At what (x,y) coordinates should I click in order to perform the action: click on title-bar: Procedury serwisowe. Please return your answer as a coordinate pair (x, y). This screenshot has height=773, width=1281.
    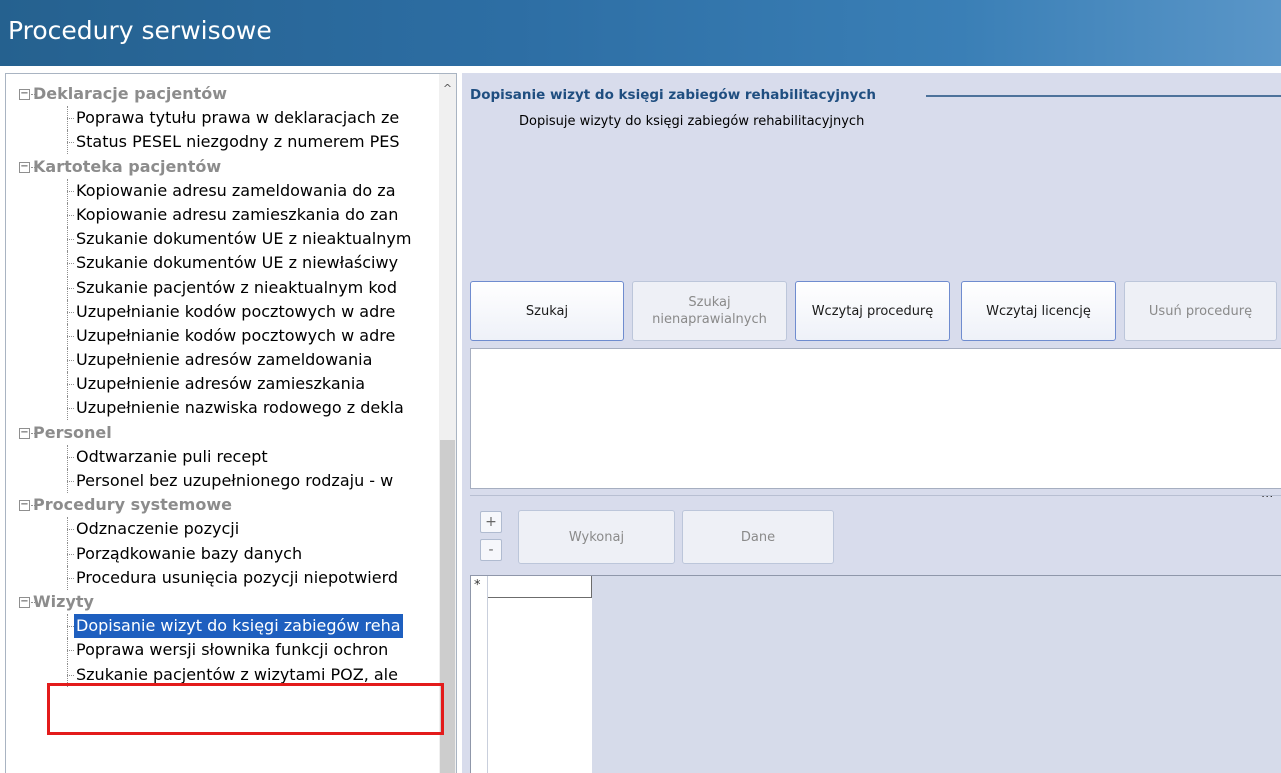
    Looking at the image, I should click on (640, 33).